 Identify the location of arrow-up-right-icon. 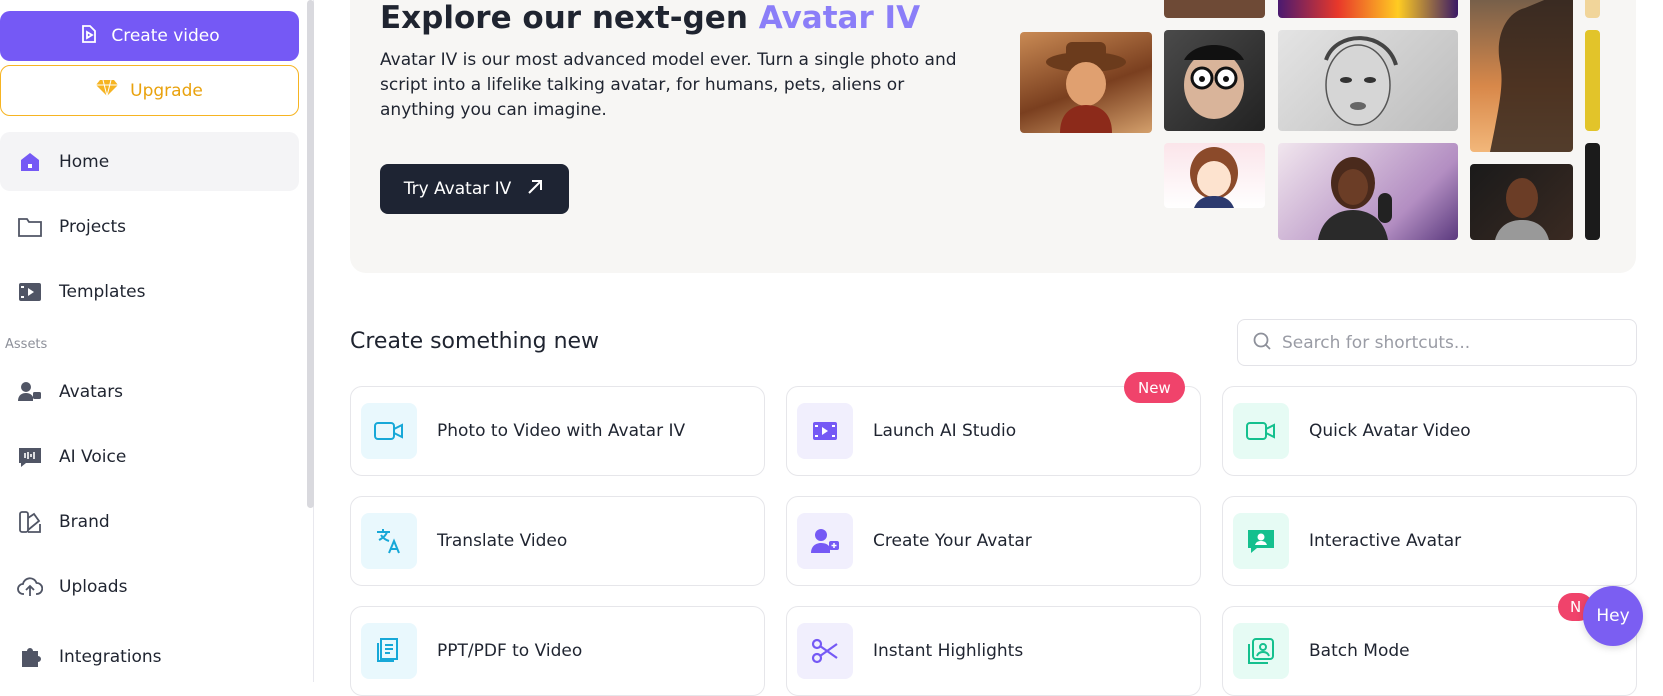
(535, 189).